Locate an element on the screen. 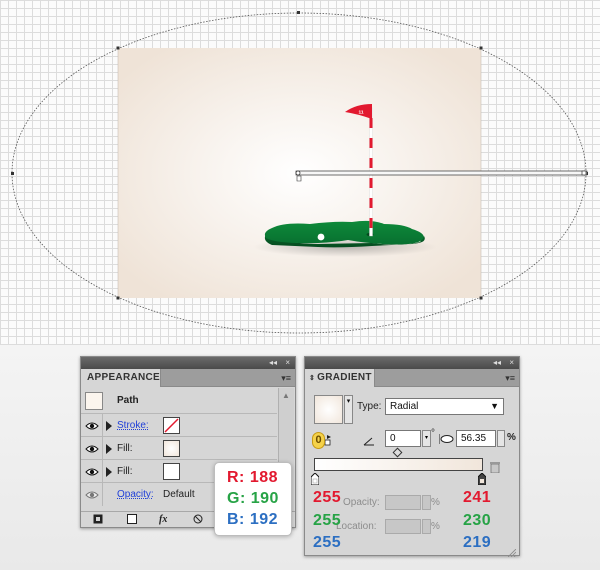 This screenshot has width=600, height=570. right-stop-green: 230 is located at coordinates (477, 520).